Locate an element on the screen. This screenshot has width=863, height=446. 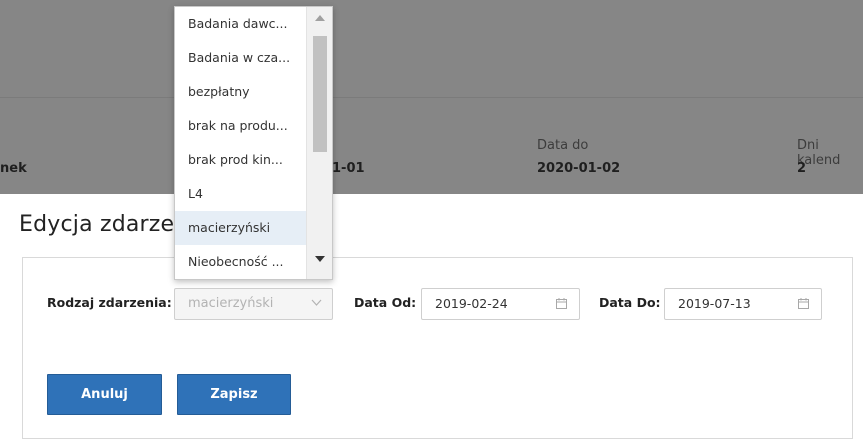
event-type-select: macierzyński is located at coordinates (253, 304).